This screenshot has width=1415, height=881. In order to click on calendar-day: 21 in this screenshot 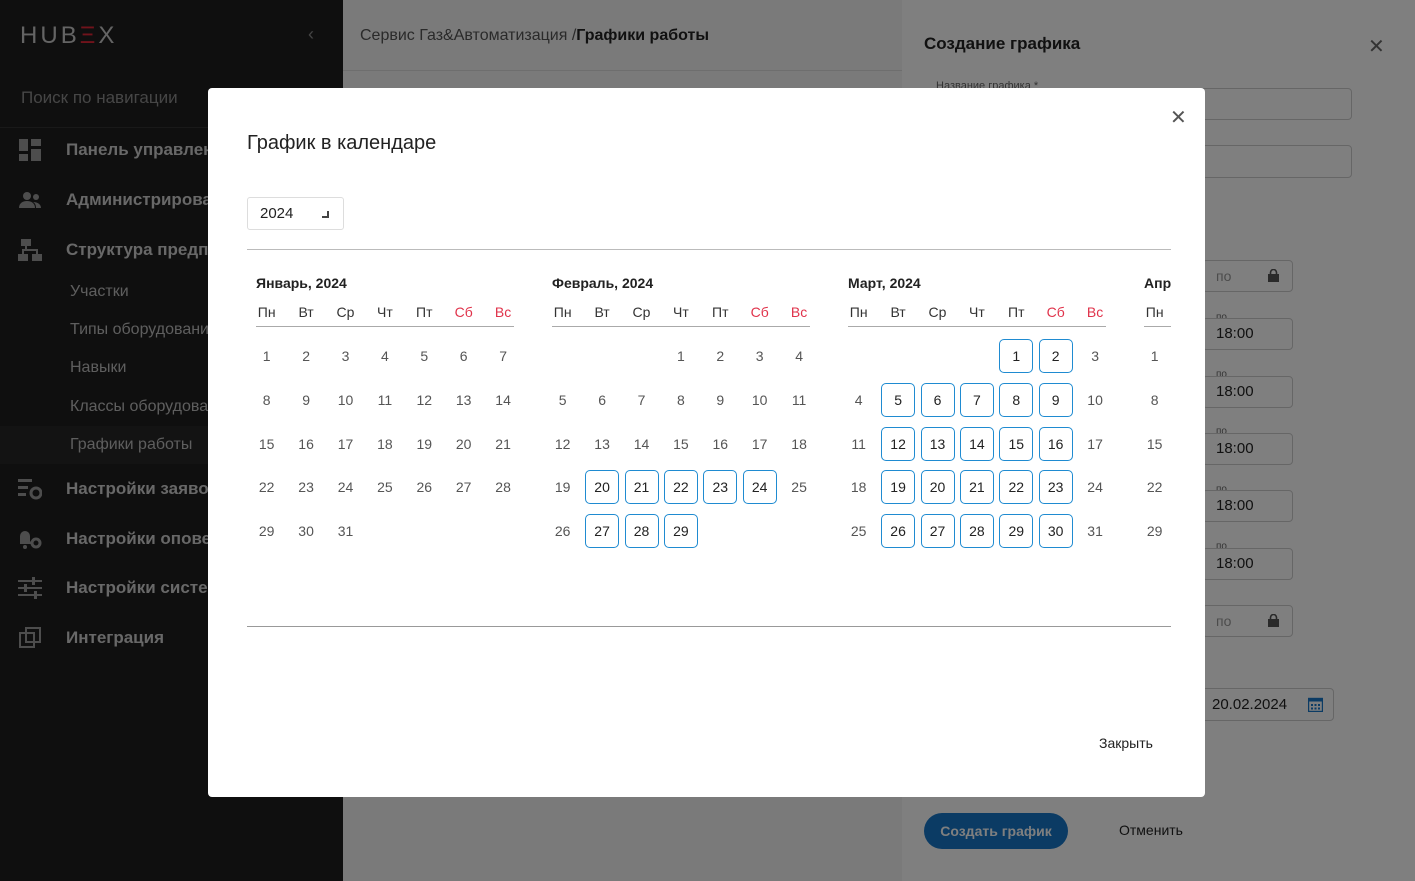, I will do `click(503, 444)`.